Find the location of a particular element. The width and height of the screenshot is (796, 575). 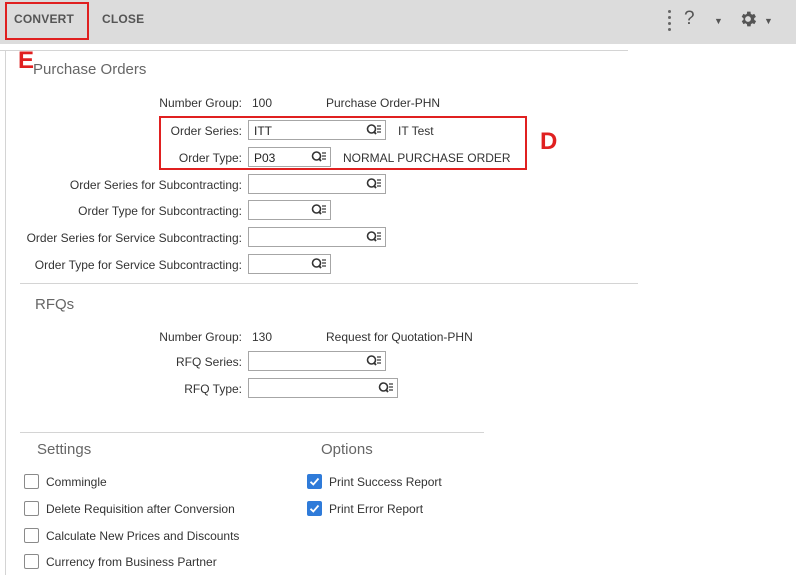

print-error-report-checkbox is located at coordinates (314, 508).